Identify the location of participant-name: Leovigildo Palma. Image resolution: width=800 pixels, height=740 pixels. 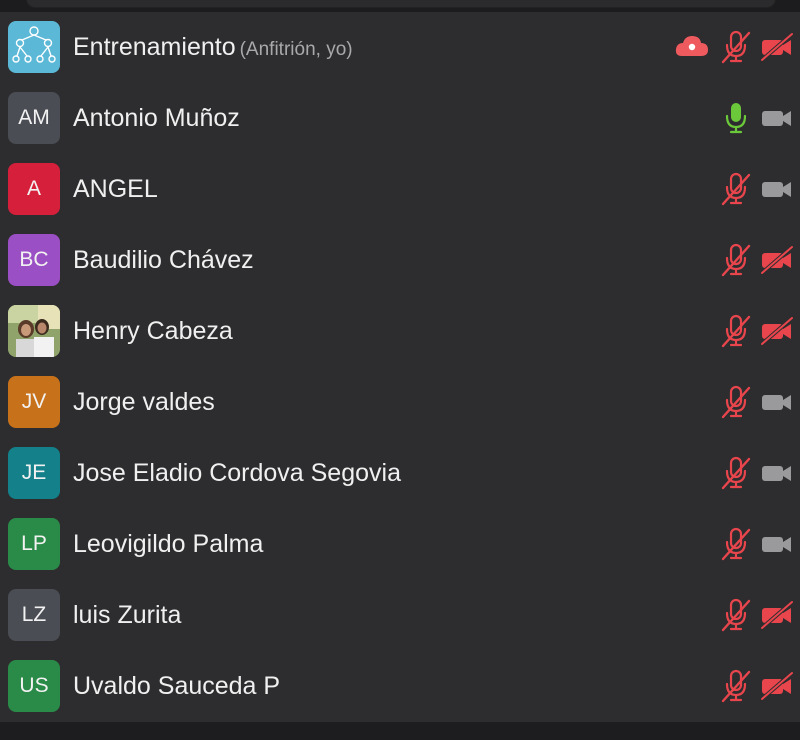
(168, 544).